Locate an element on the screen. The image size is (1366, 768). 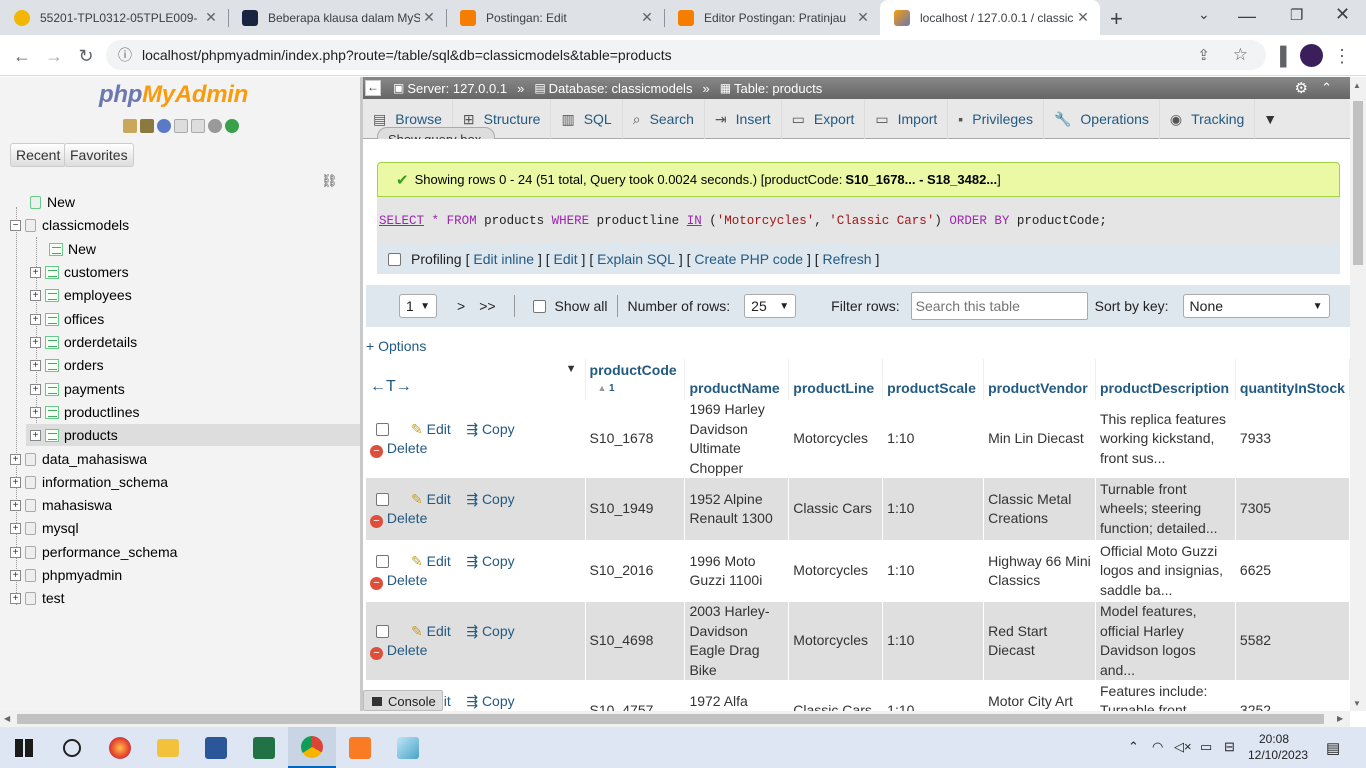
taskbar-file-explorer is located at coordinates (168, 747).